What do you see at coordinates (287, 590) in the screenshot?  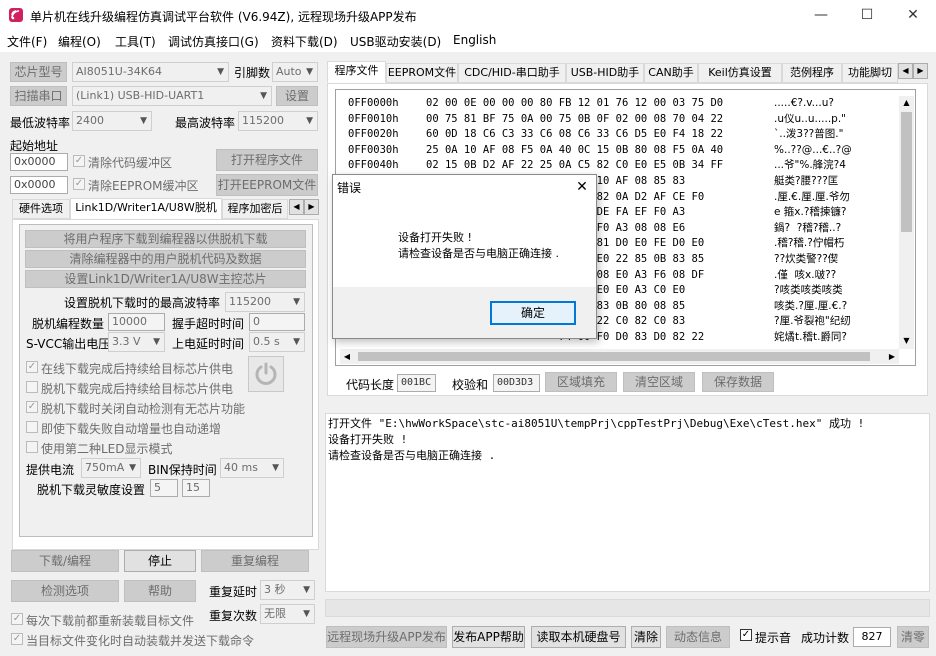 I see `repeat-delay-select: 3 秒 ▼` at bounding box center [287, 590].